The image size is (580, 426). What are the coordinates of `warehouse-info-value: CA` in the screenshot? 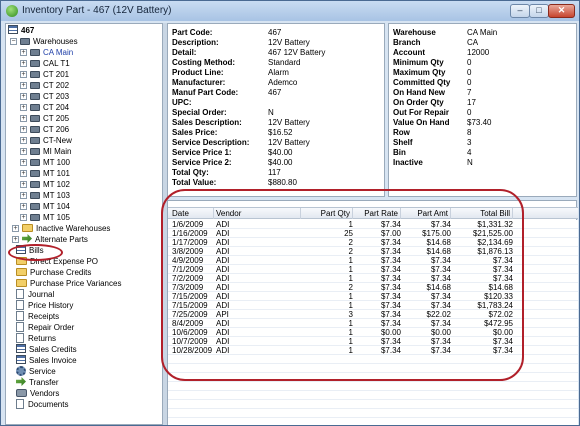 It's located at (473, 42).